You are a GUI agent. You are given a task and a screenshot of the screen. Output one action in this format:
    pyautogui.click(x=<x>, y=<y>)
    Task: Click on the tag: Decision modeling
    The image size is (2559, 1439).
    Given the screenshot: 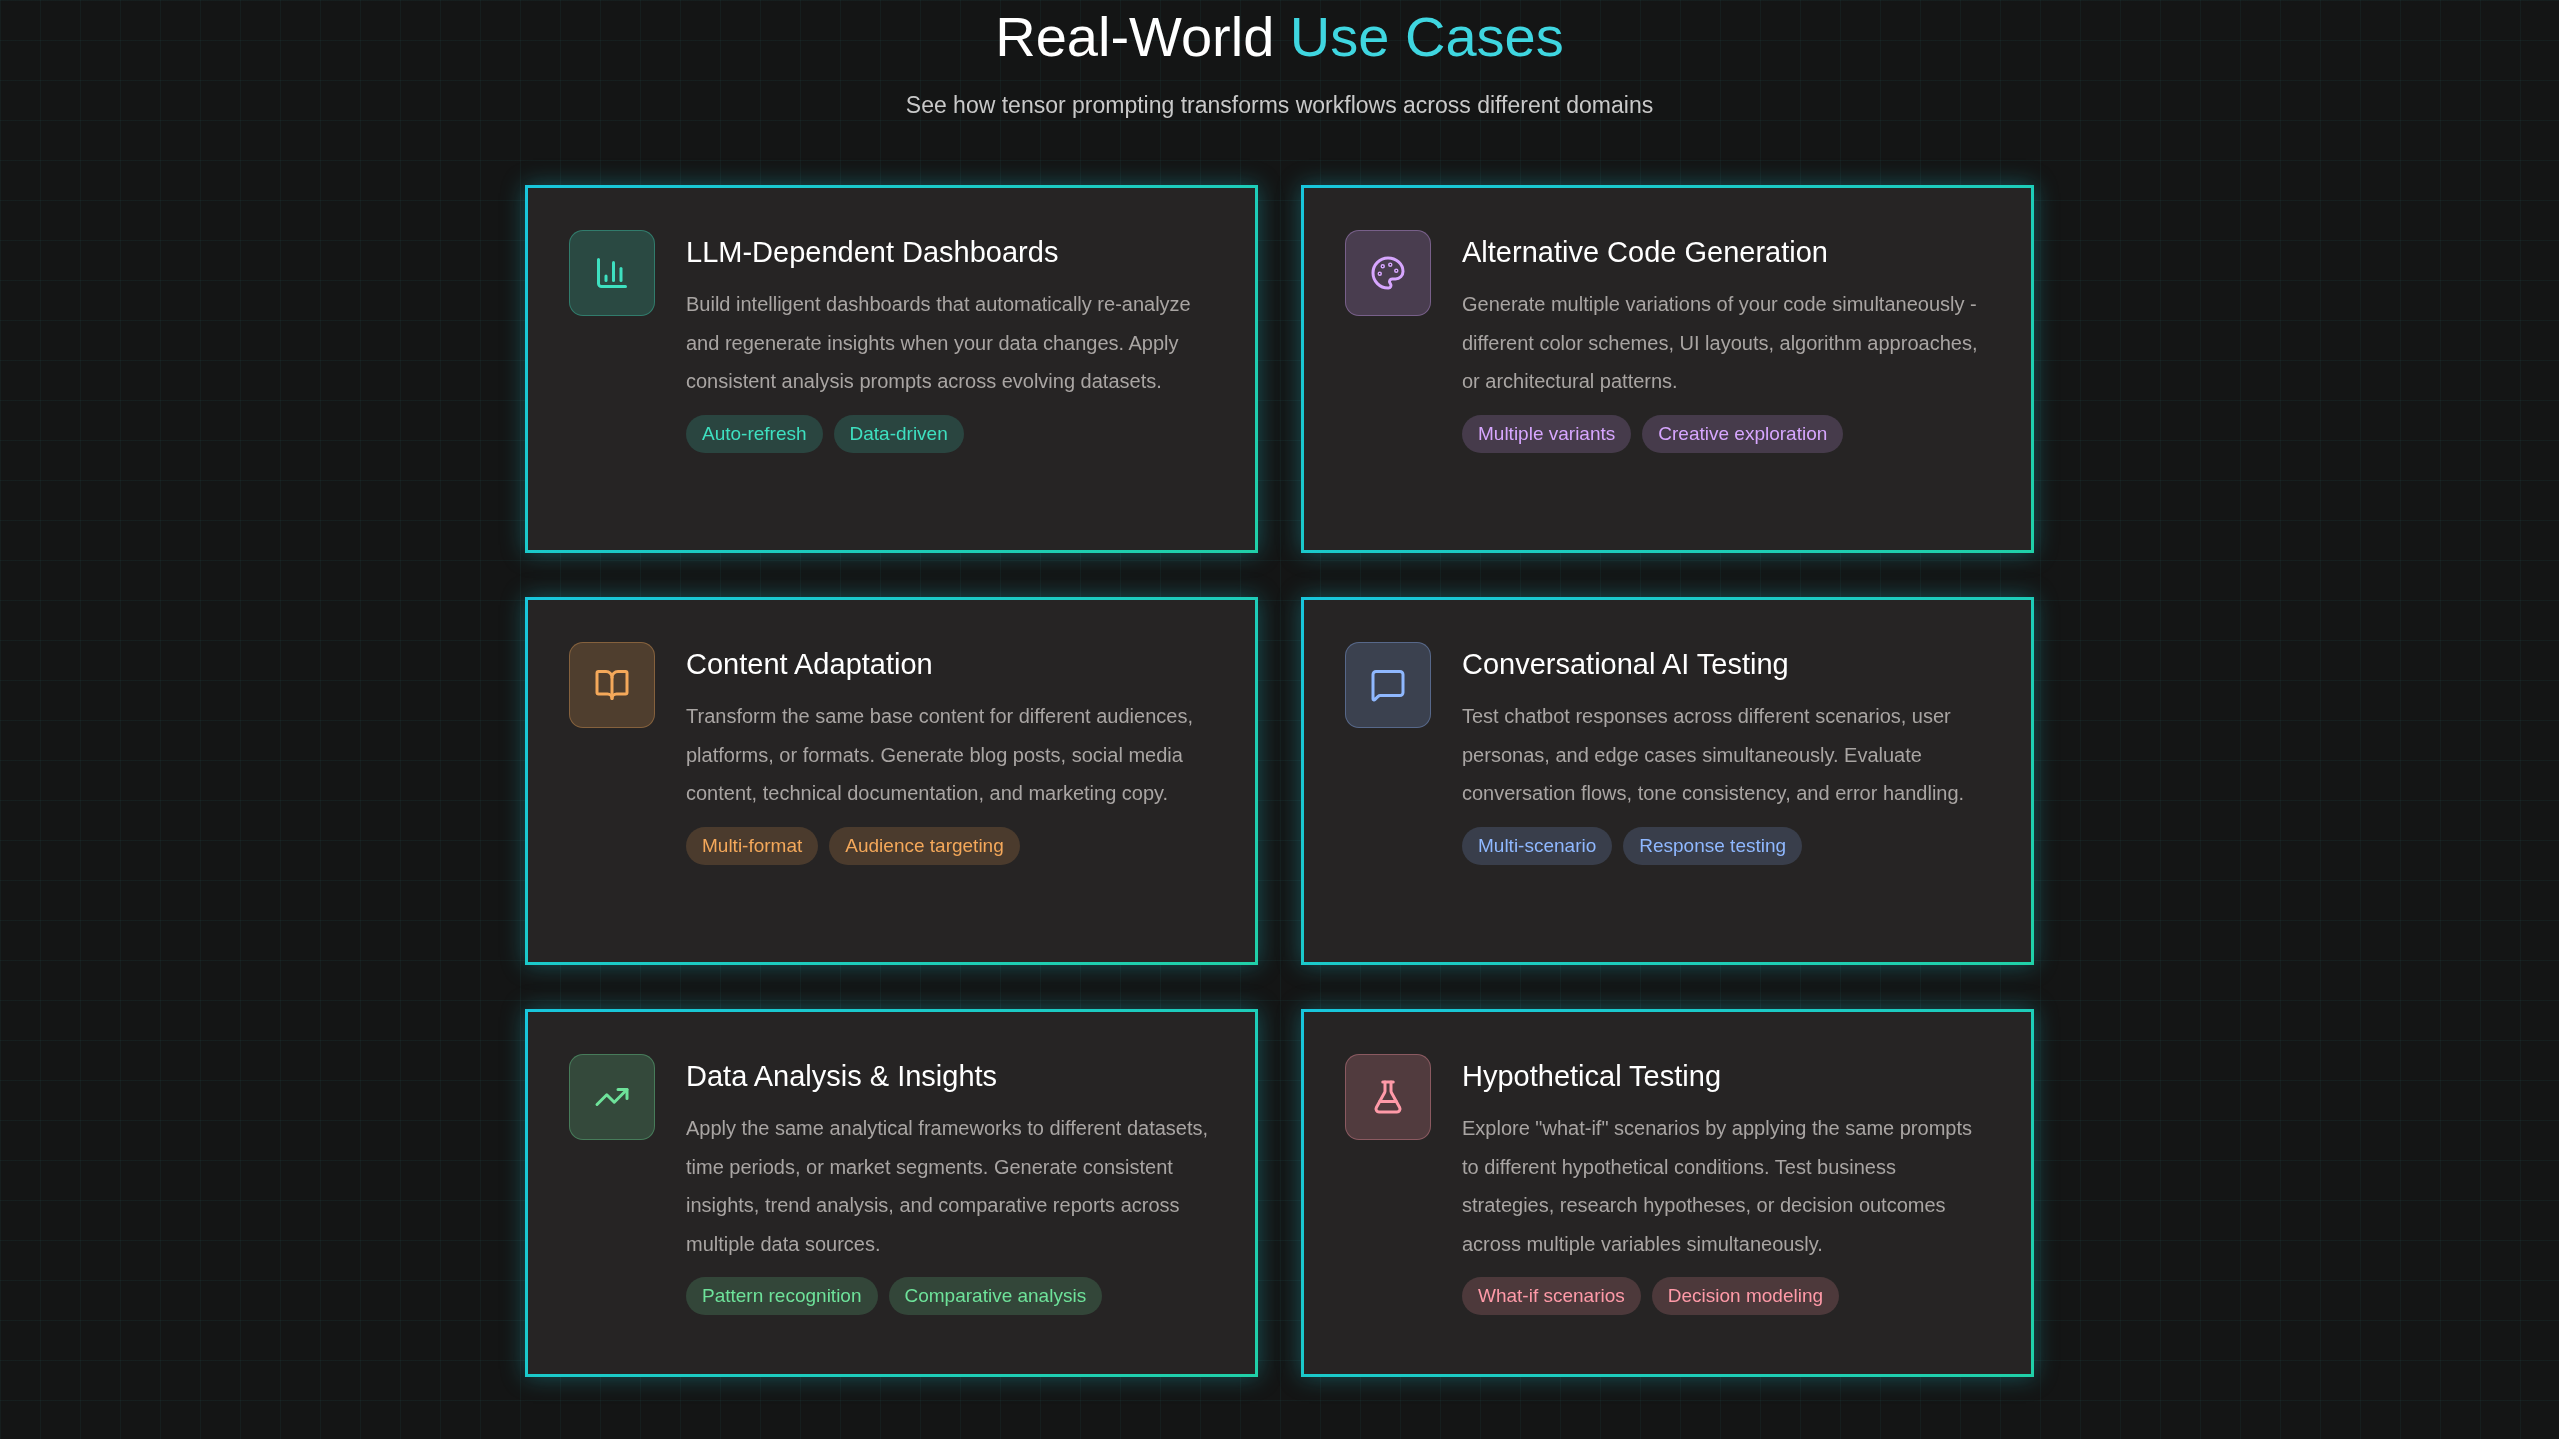 What is the action you would take?
    pyautogui.click(x=1745, y=1296)
    